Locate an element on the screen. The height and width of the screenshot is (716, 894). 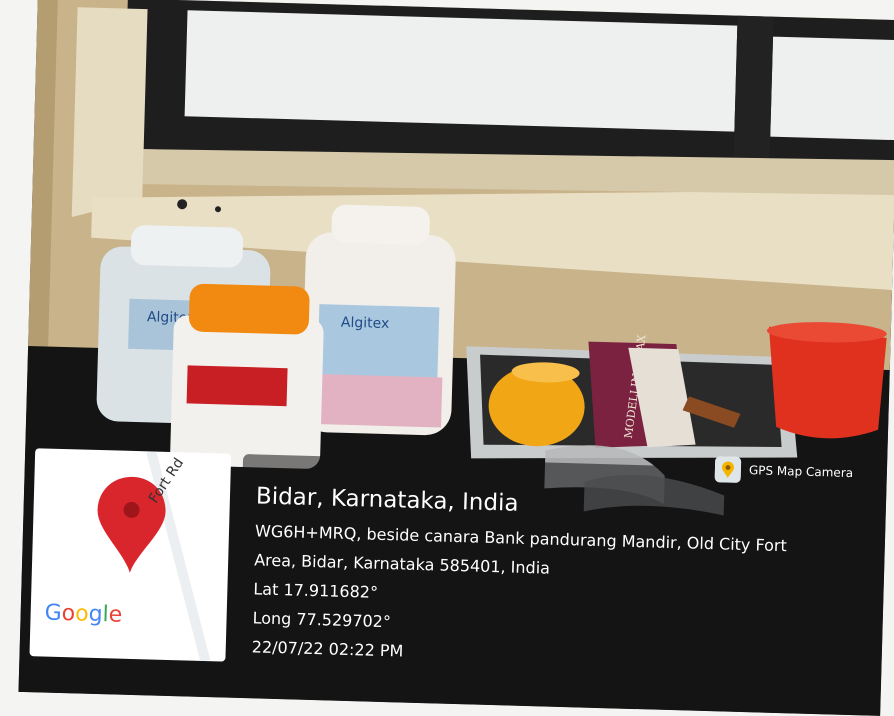
map-thumbnail: Fort Rd Google is located at coordinates (130, 555).